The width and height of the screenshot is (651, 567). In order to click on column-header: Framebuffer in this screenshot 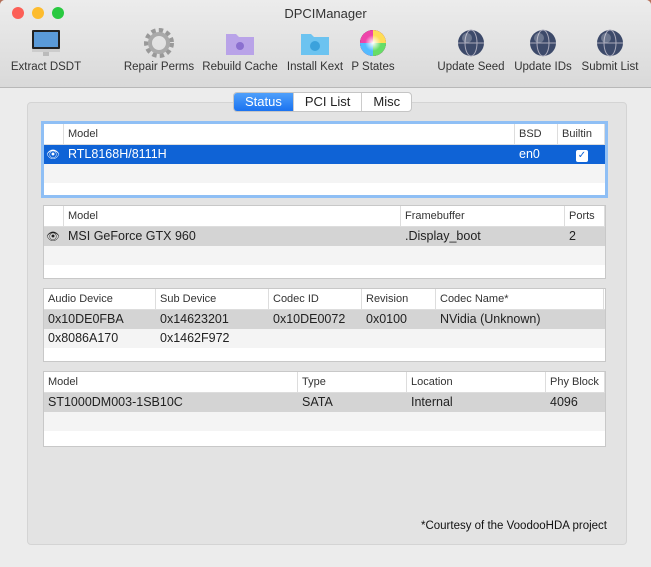, I will do `click(483, 216)`.